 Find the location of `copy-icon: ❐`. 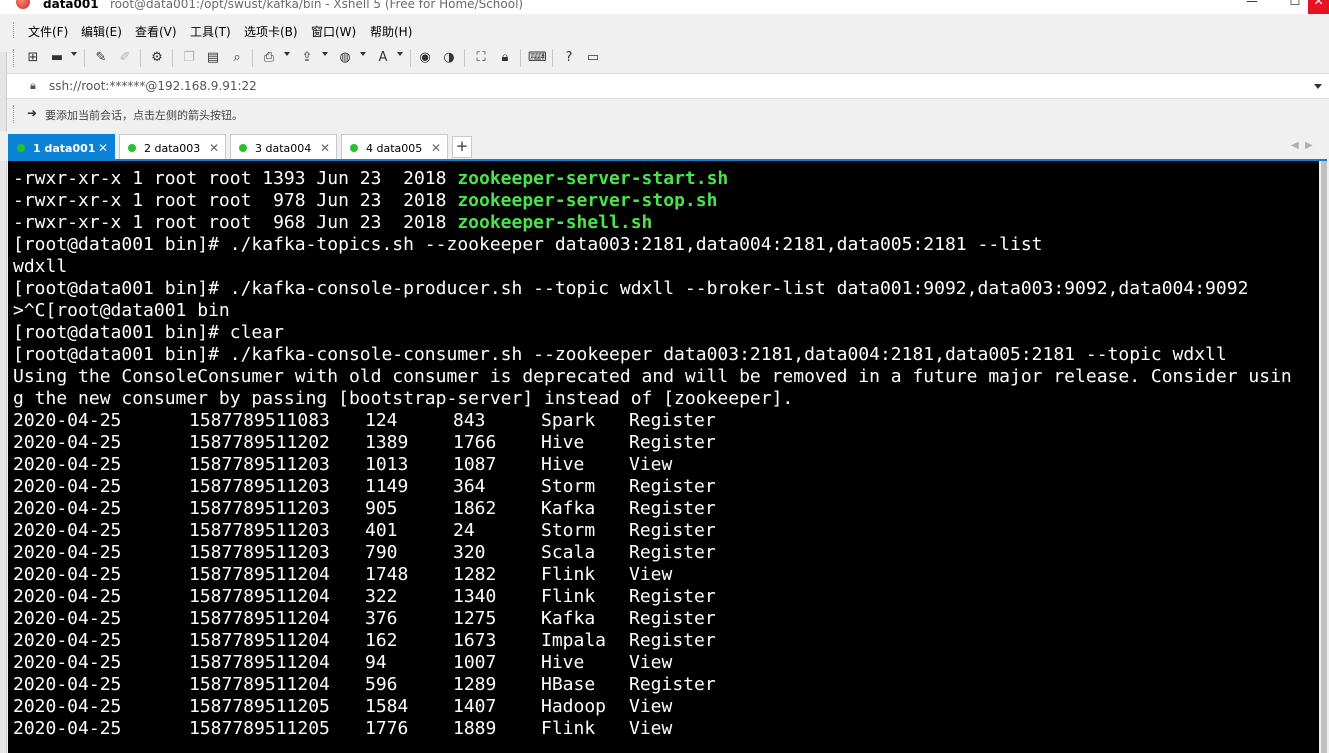

copy-icon: ❐ is located at coordinates (189, 58).